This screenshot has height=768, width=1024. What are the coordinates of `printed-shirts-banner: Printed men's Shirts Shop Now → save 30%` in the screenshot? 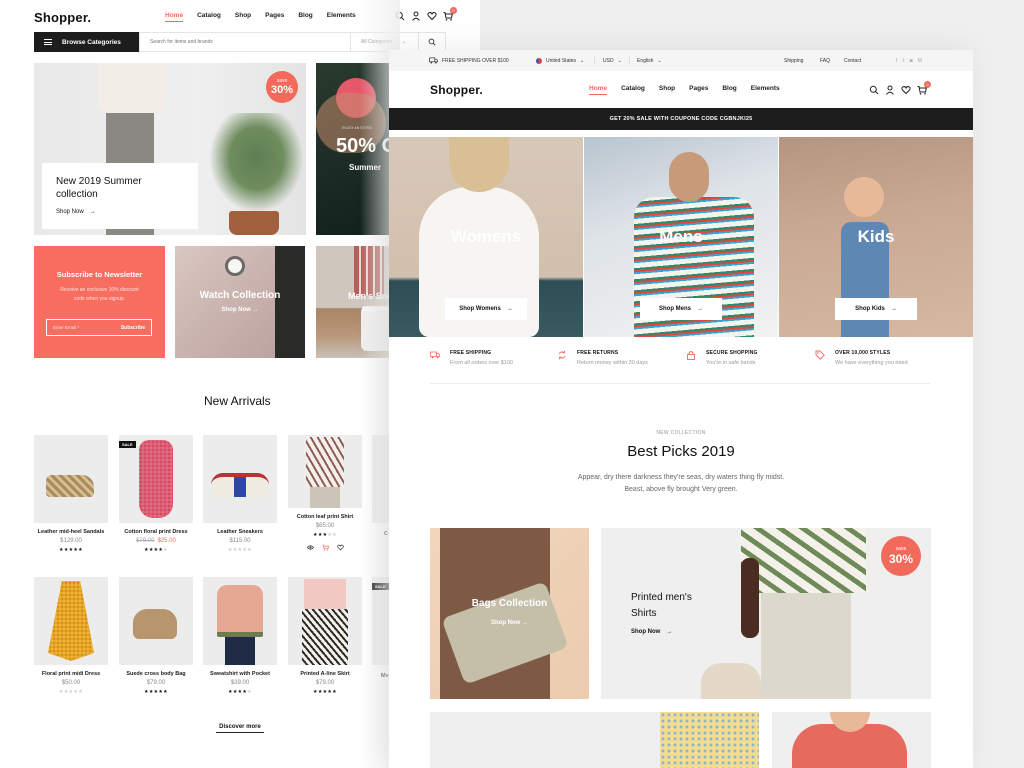 It's located at (766, 613).